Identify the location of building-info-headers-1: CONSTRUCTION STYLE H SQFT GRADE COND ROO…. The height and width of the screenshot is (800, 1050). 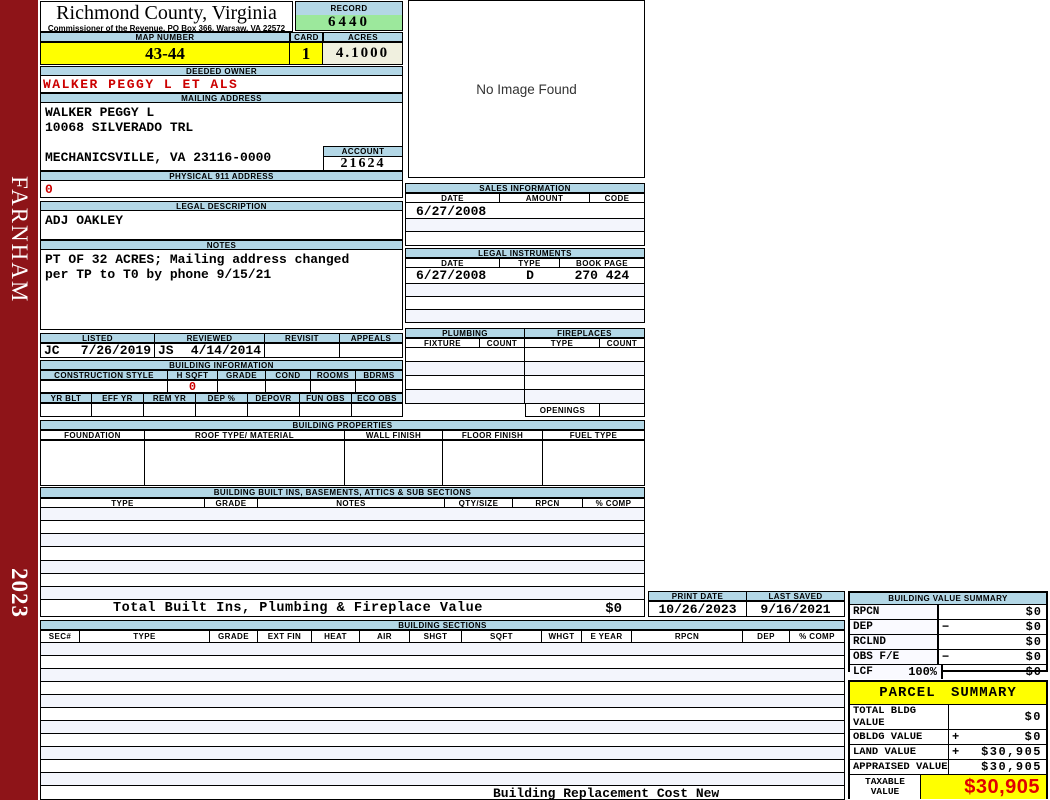
(221, 375).